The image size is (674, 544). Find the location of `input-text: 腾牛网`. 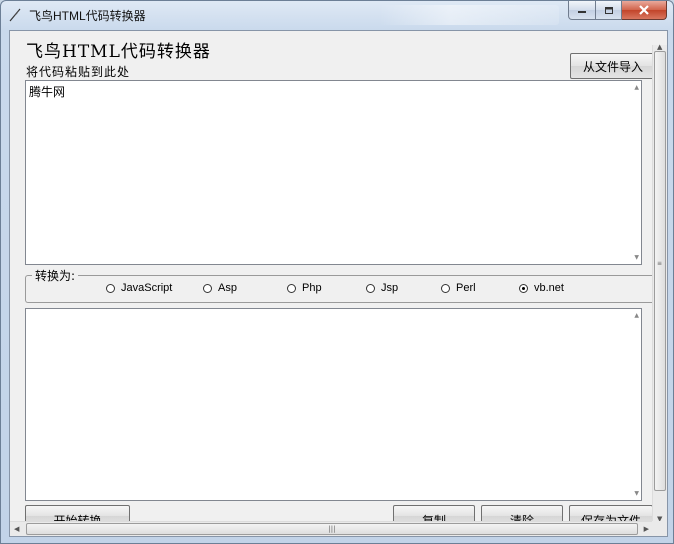

input-text: 腾牛网 is located at coordinates (47, 92).